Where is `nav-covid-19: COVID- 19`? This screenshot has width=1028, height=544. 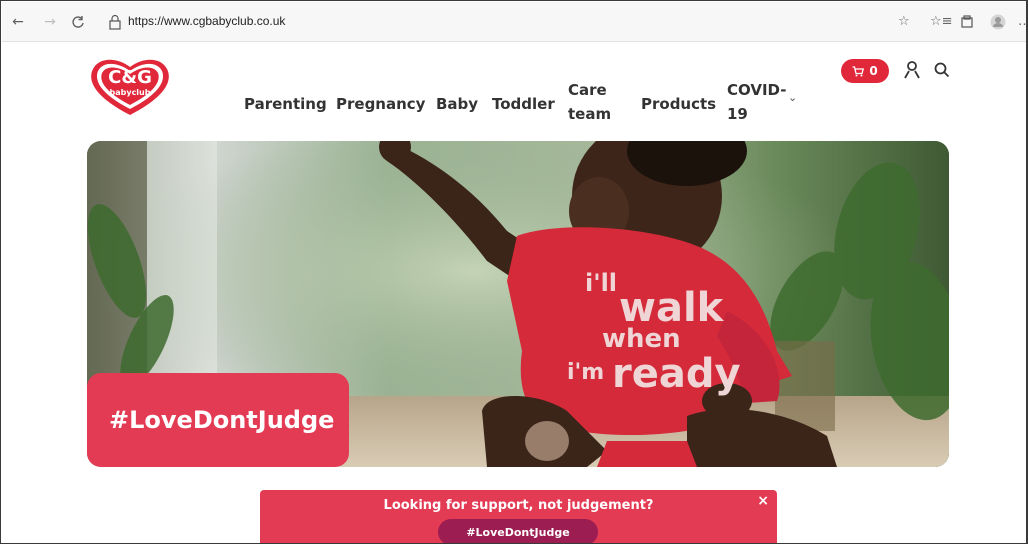 nav-covid-19: COVID- 19 is located at coordinates (757, 102).